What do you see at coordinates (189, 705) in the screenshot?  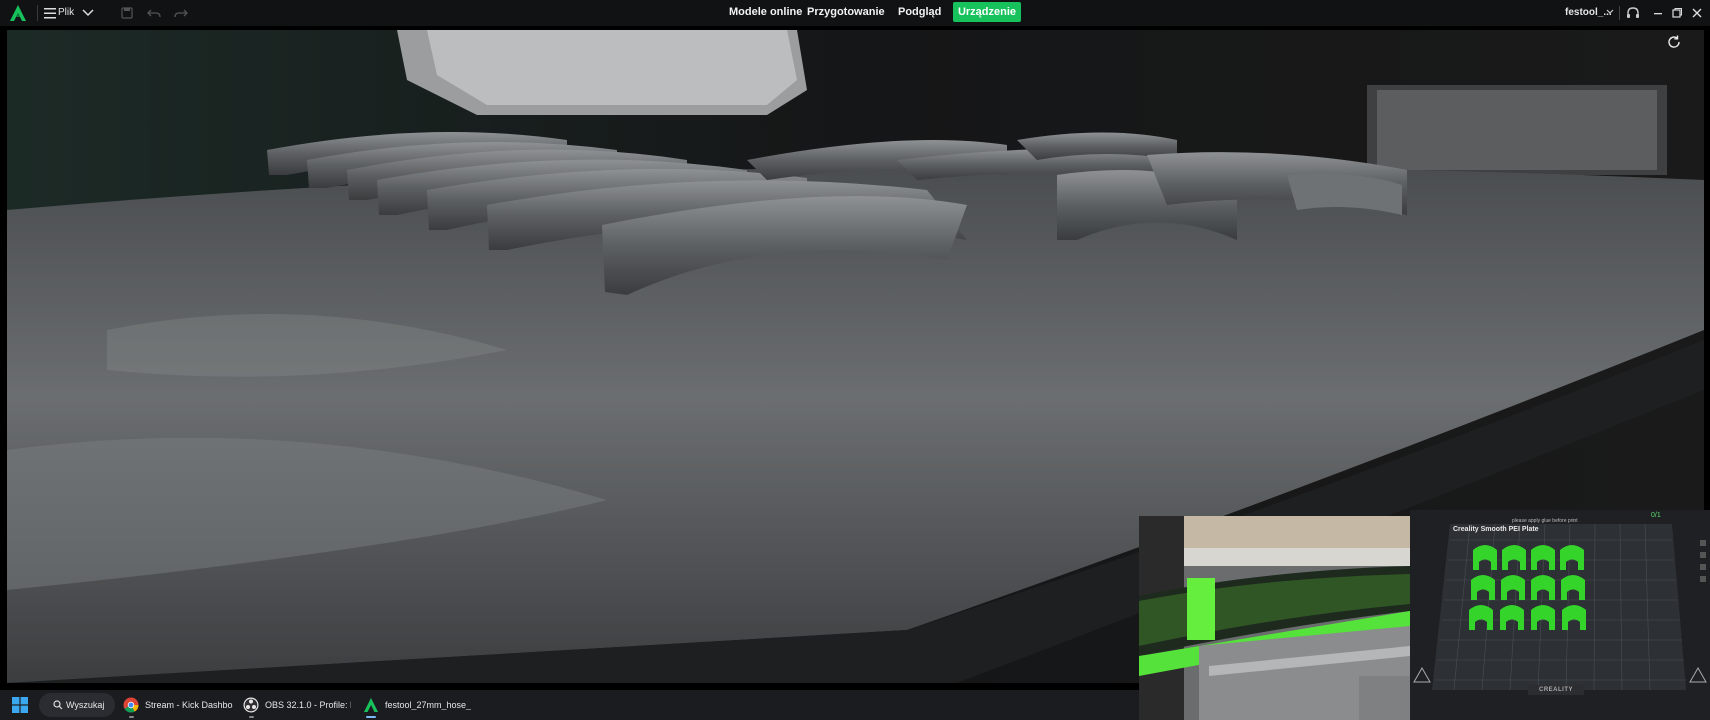 I see `taskbar-item-label: Stream - Kick Dashboan` at bounding box center [189, 705].